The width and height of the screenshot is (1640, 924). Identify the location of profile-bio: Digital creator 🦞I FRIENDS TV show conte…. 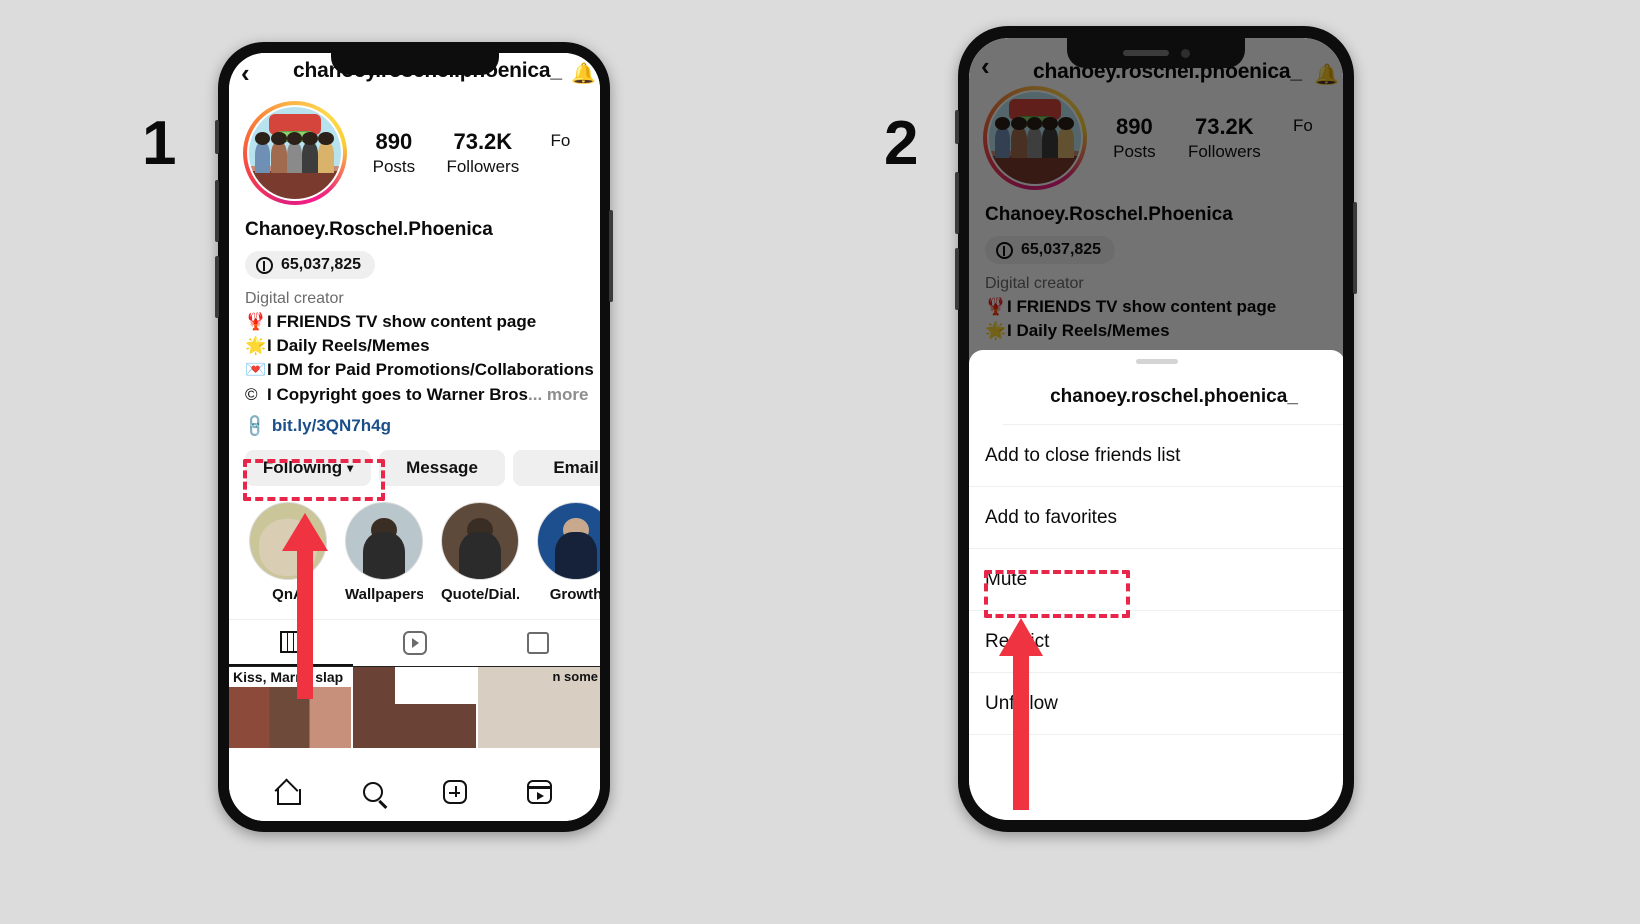
(414, 343).